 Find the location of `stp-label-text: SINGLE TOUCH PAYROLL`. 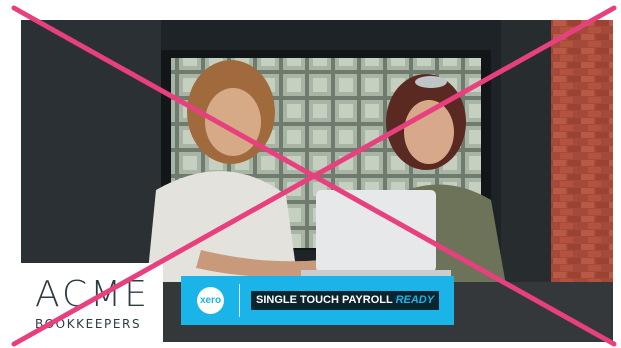

stp-label-text: SINGLE TOUCH PAYROLL is located at coordinates (324, 300).